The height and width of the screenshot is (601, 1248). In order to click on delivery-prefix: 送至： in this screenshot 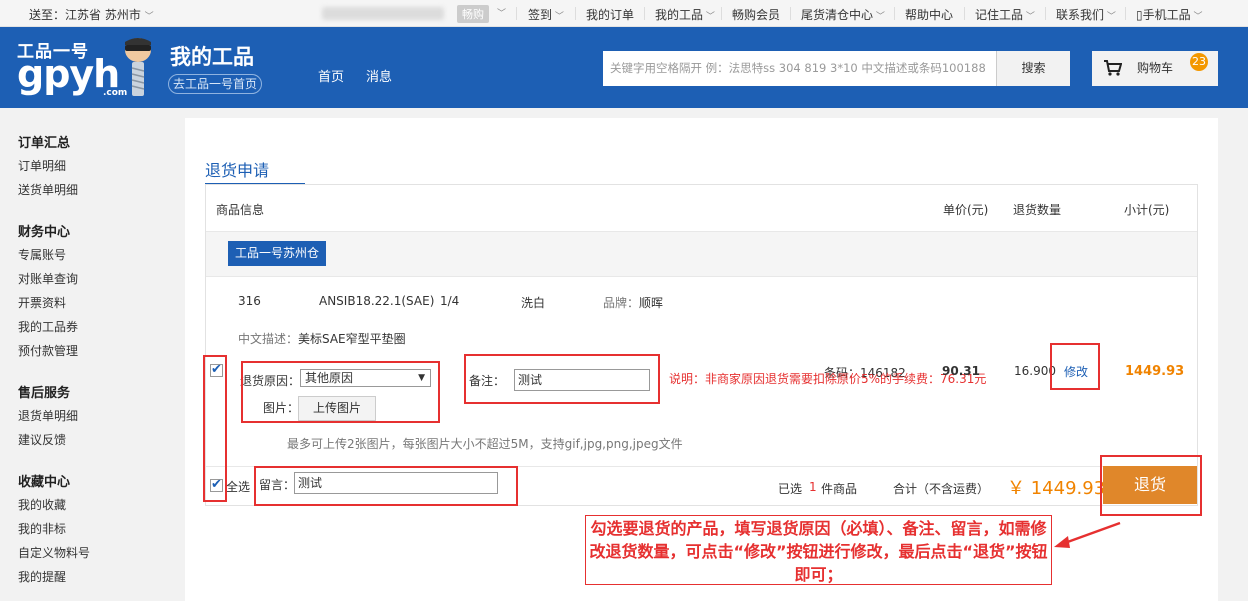, I will do `click(47, 15)`.